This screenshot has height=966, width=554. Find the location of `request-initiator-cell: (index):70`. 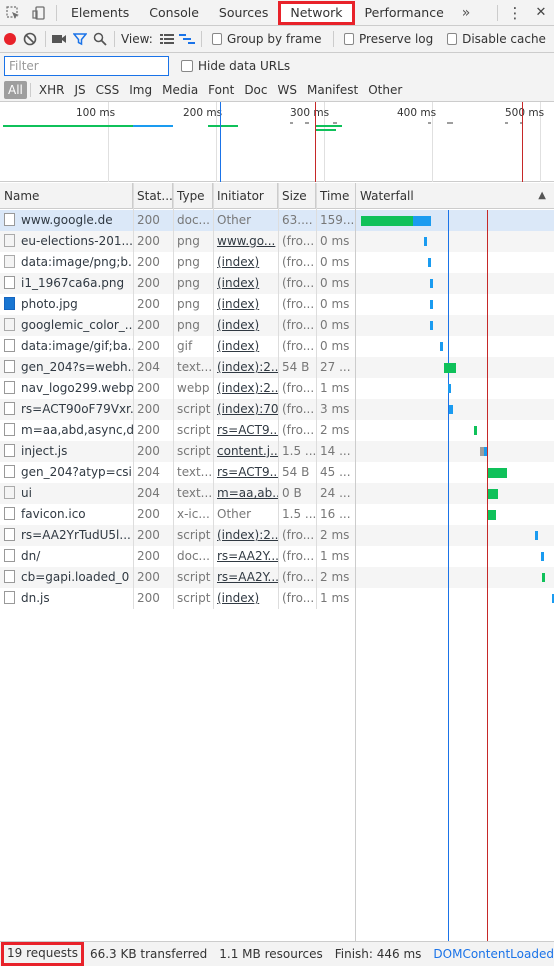

request-initiator-cell: (index):70 is located at coordinates (245, 409).